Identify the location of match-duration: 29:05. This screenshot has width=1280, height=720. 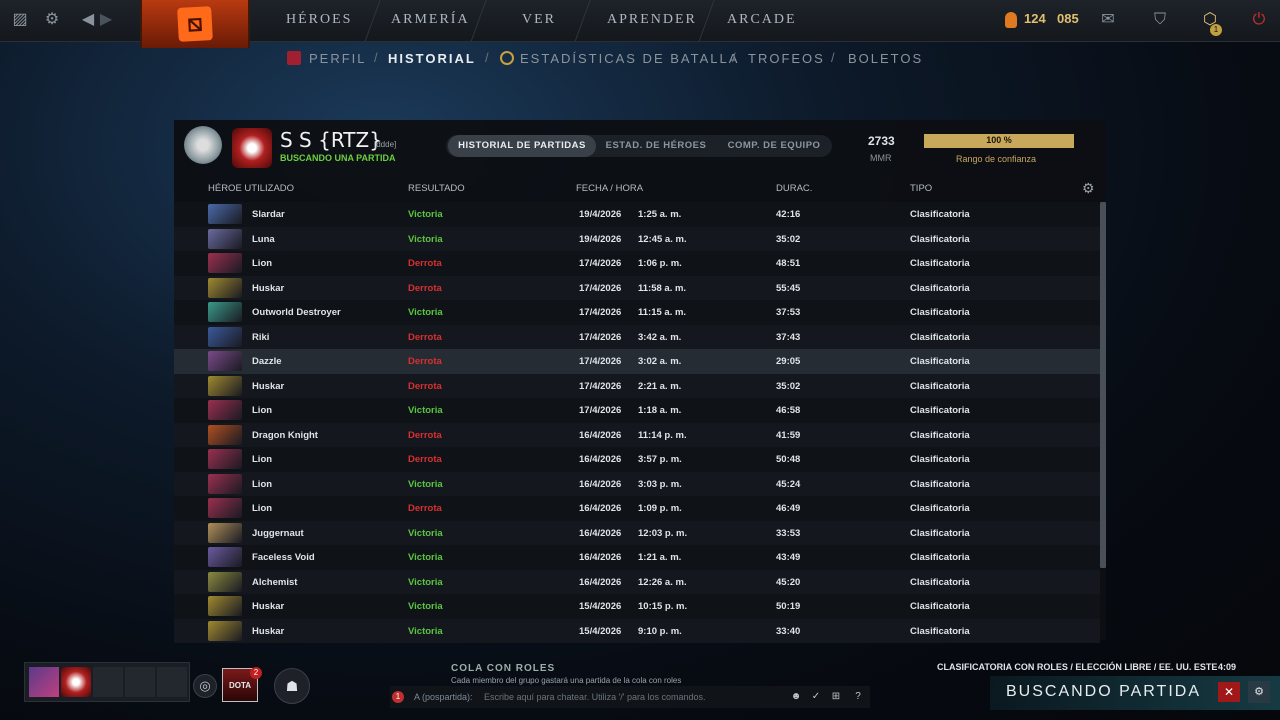
(788, 361).